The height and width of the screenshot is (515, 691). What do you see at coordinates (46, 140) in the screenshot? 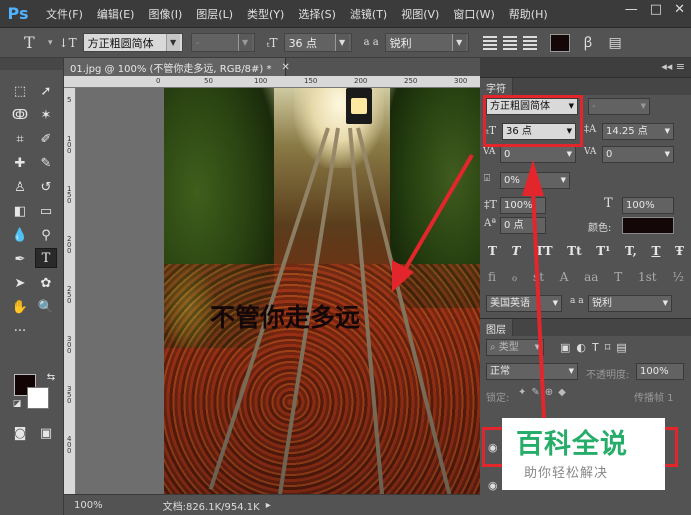
I see `eyedropper-icon: ✐` at bounding box center [46, 140].